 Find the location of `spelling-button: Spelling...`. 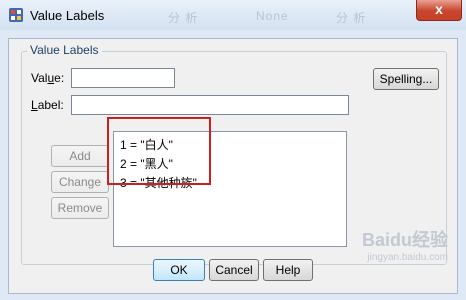

spelling-button: Spelling... is located at coordinates (406, 79).